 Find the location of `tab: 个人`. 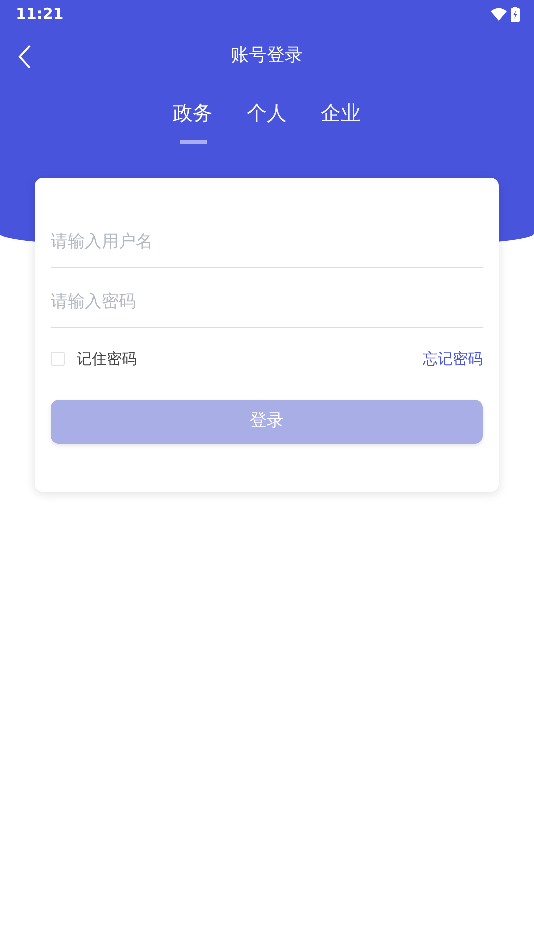

tab: 个人 is located at coordinates (267, 121).